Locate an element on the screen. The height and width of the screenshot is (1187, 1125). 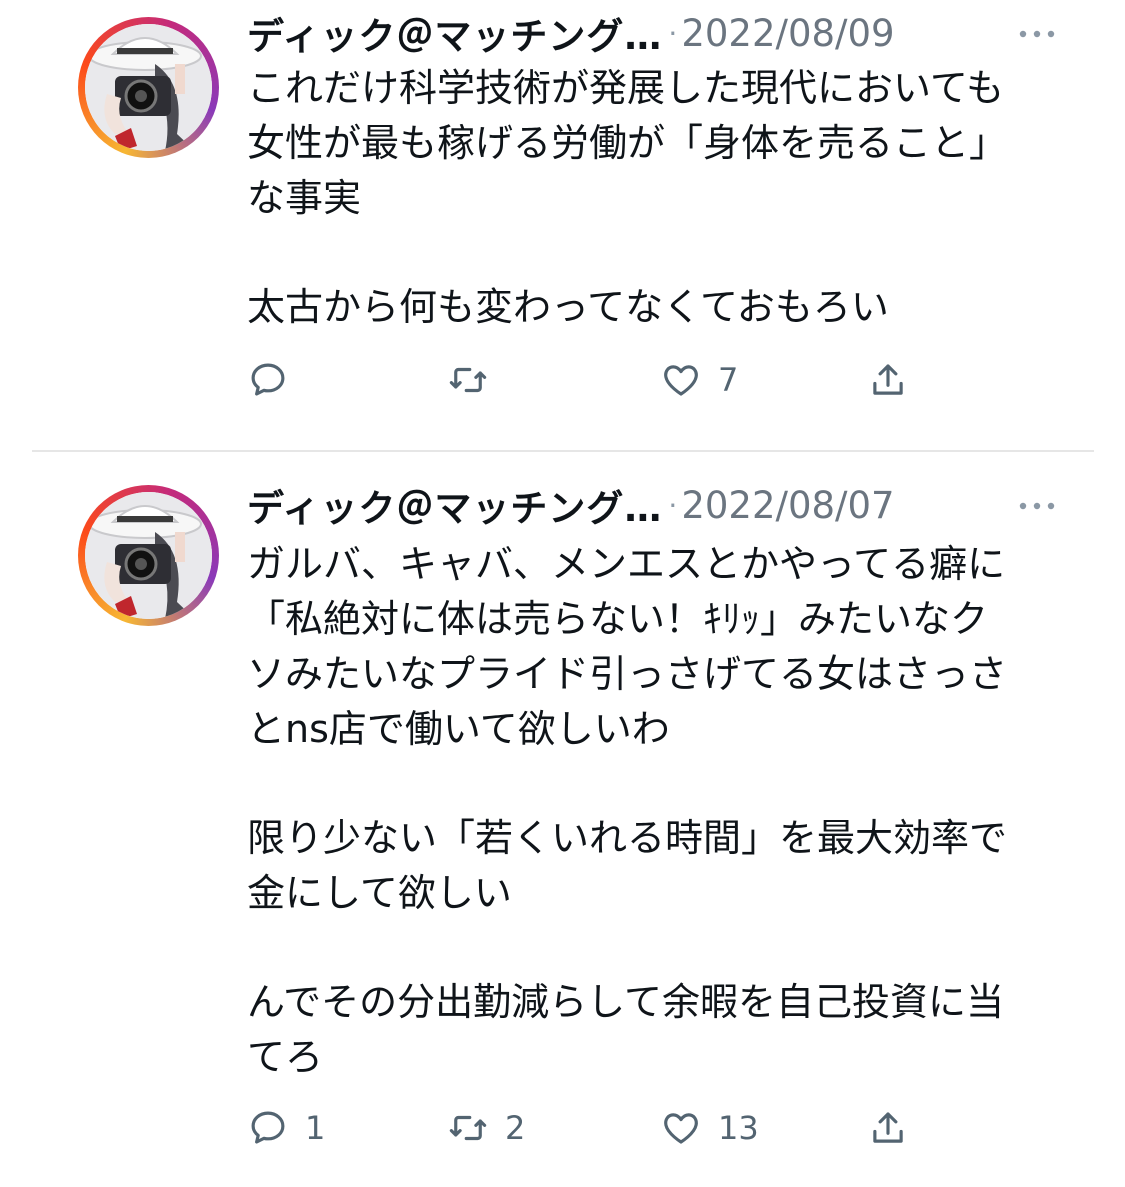
text-line: 太古から何も変わってなくておもろい is located at coordinates (568, 307).